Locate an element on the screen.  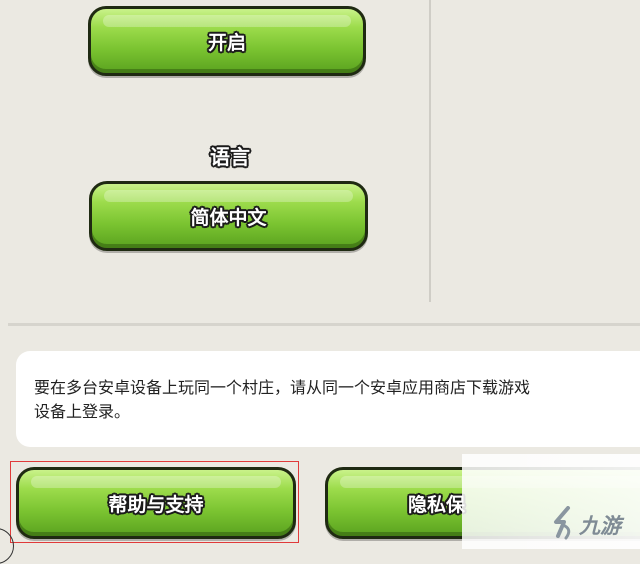
info-text: 要在多台安卓设备上玩同一个村庄，请从同一个安卓应用商店下载游戏 设备上登录。 is located at coordinates (282, 399).